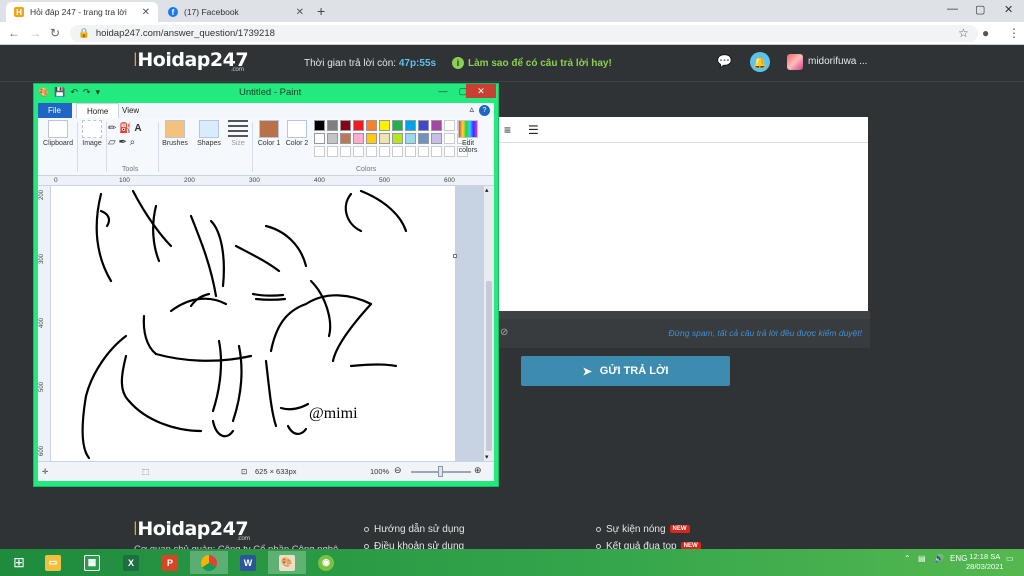 This screenshot has width=1024, height=576. I want to click on fill-icon: ⛽, so click(125, 128).